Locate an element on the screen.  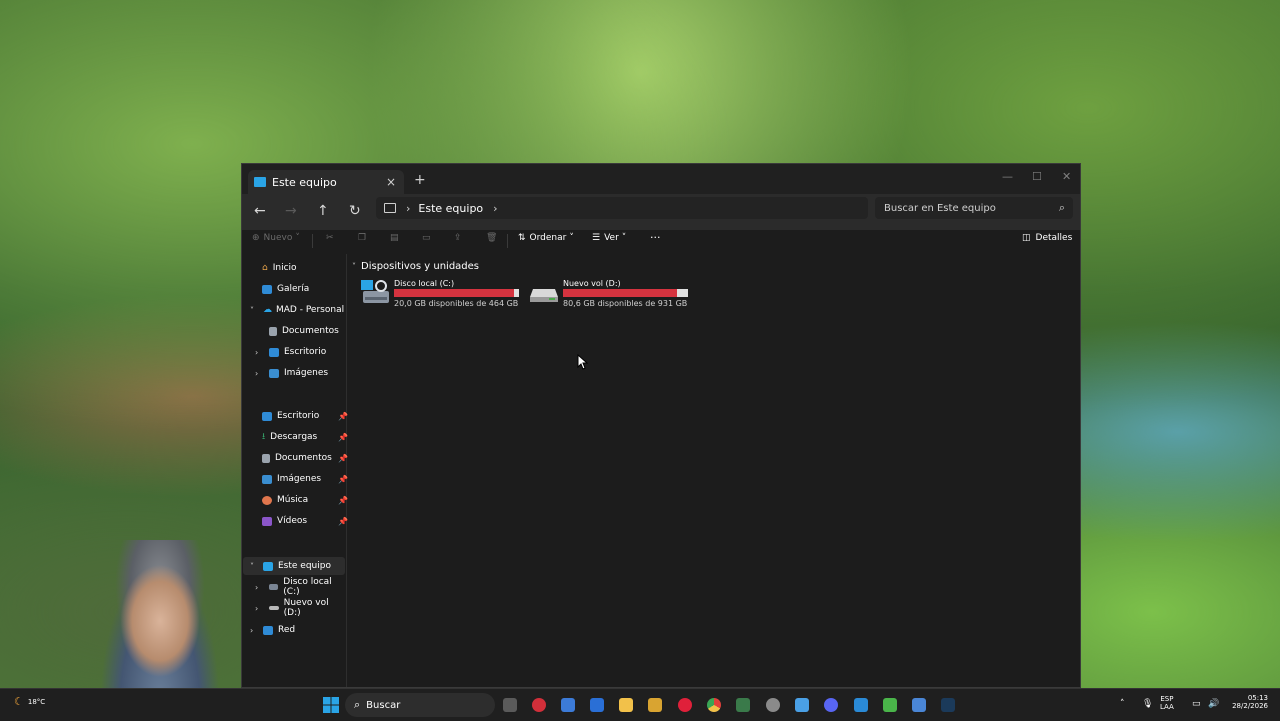
new-button: ⊕ Nuevo ˅ is located at coordinates (276, 238).